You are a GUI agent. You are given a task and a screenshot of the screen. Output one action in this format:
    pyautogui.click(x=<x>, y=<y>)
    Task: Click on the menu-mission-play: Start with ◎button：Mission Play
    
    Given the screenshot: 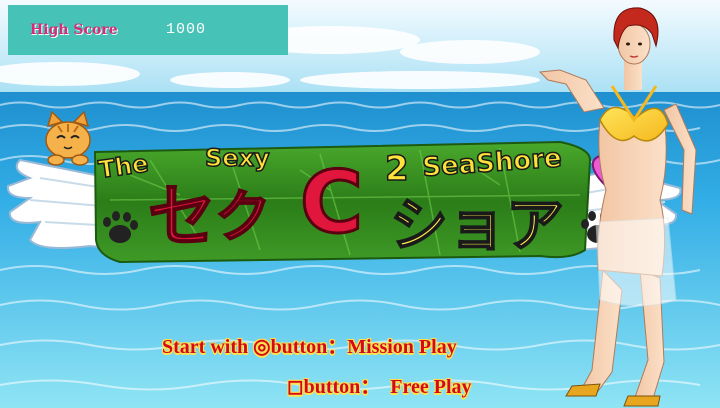 What is the action you would take?
    pyautogui.click(x=309, y=344)
    